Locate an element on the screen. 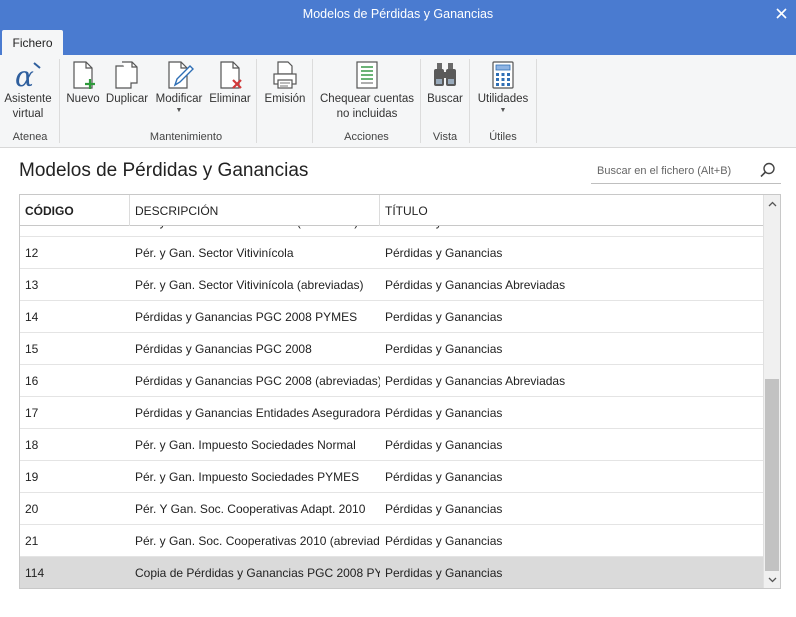 This screenshot has width=796, height=617. cell-codigo: 12 is located at coordinates (32, 252).